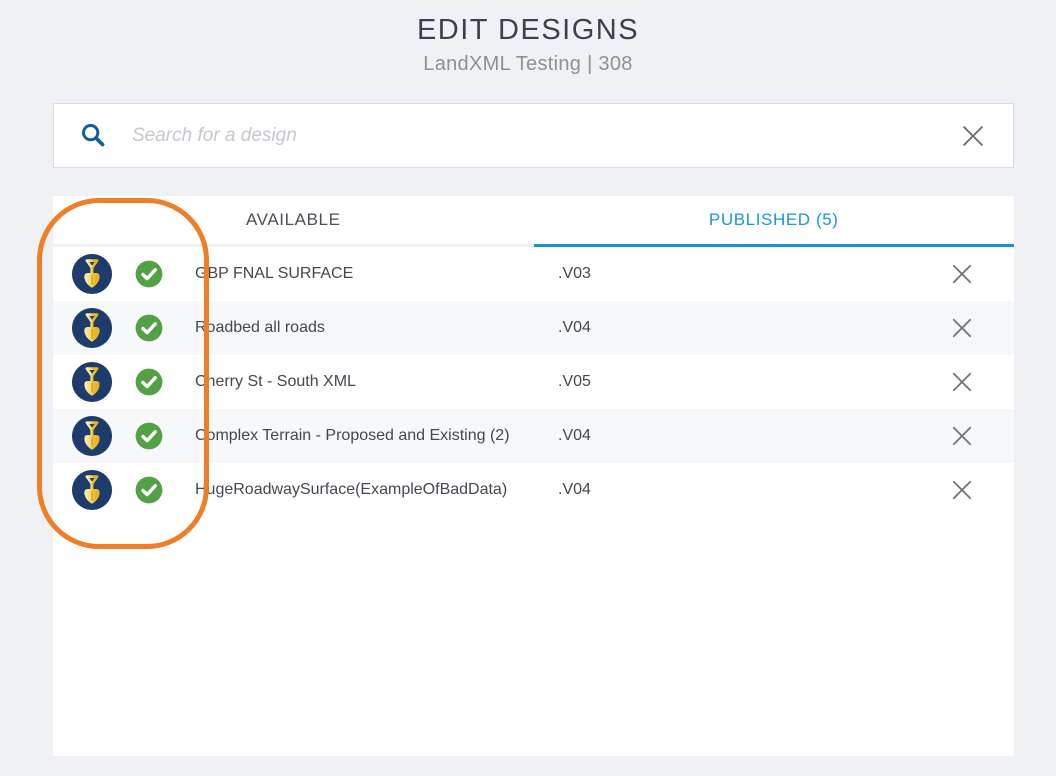  I want to click on dialog-header: EDIT DESIGNS LandXML Testing | 308, so click(528, 45).